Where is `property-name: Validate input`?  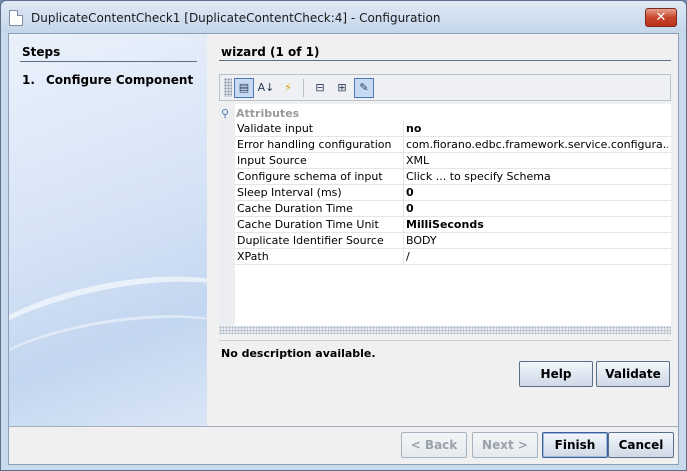 property-name: Validate input is located at coordinates (275, 128).